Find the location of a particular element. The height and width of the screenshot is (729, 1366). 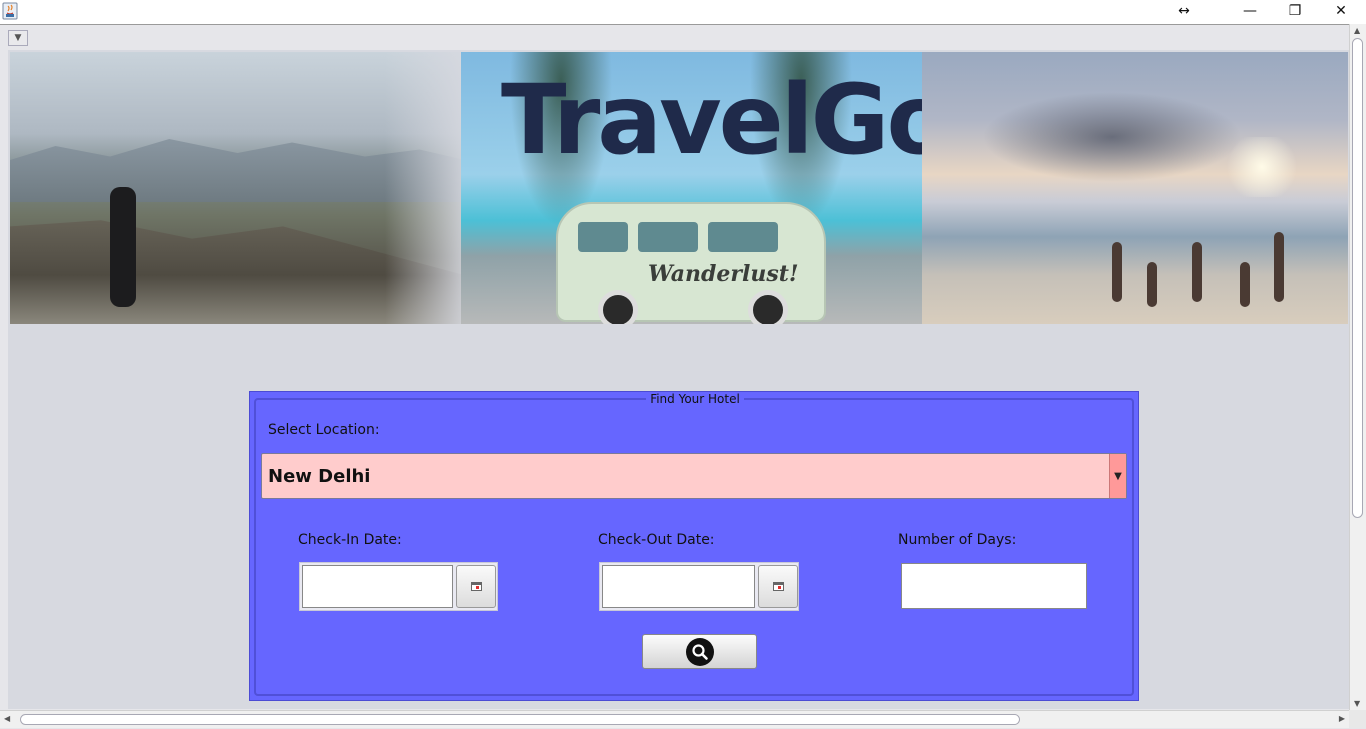

van-illustration: Wanderlust! is located at coordinates (691, 263).